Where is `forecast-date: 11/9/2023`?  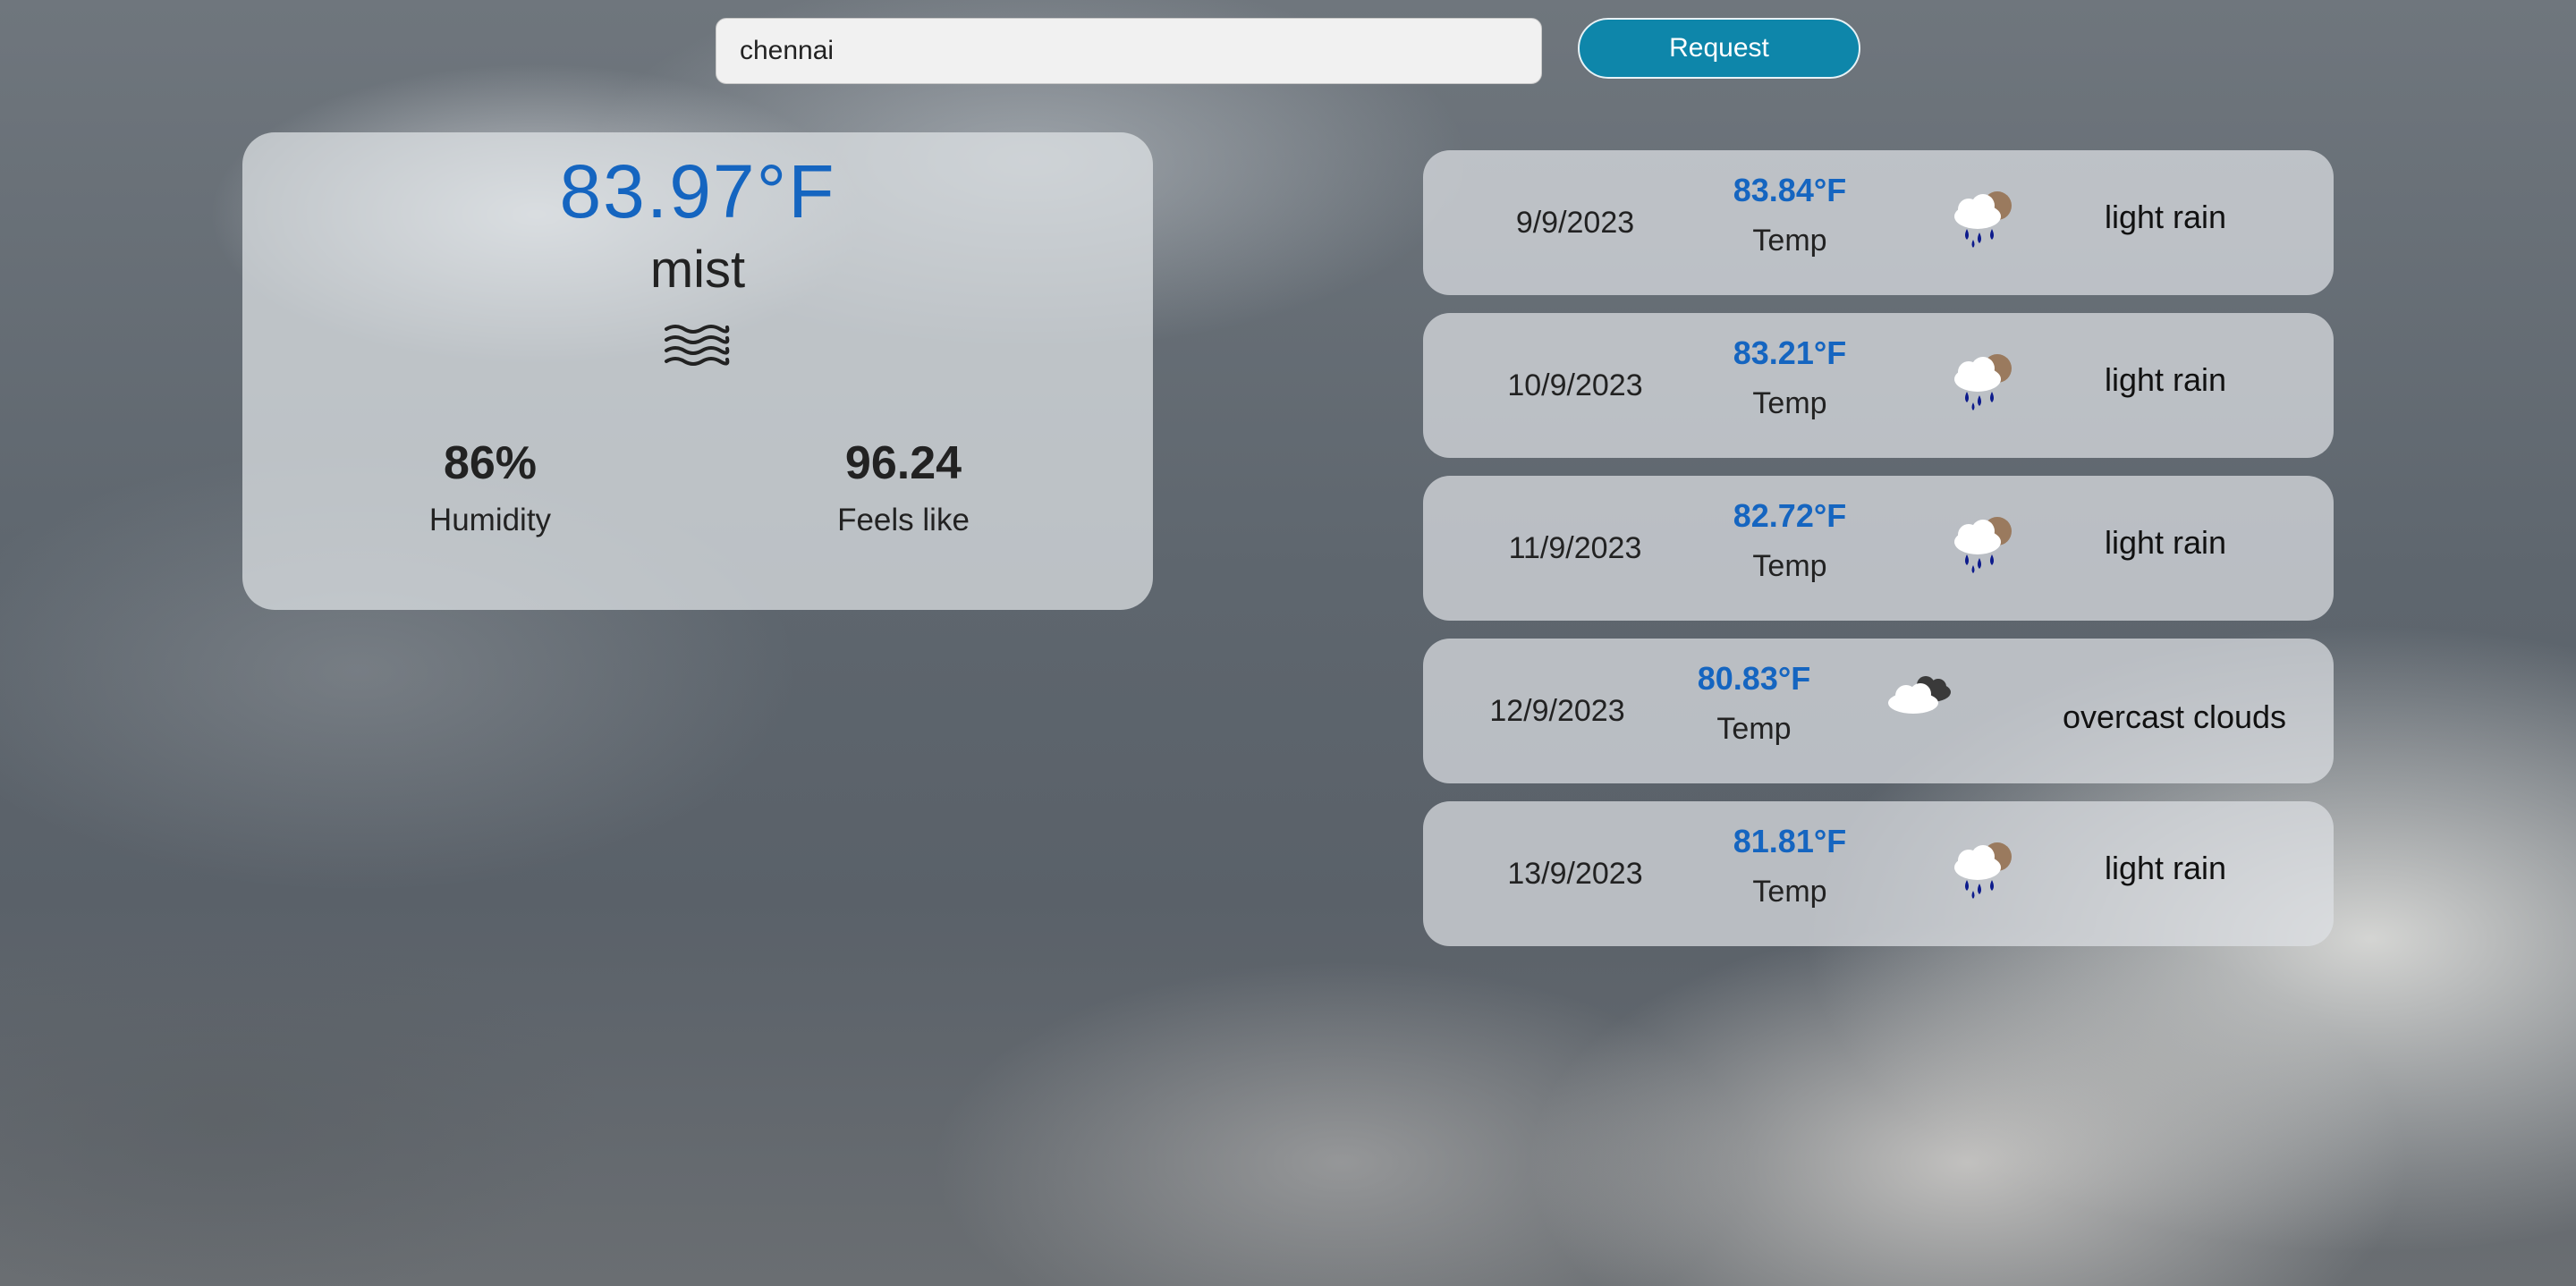 forecast-date: 11/9/2023 is located at coordinates (1575, 548).